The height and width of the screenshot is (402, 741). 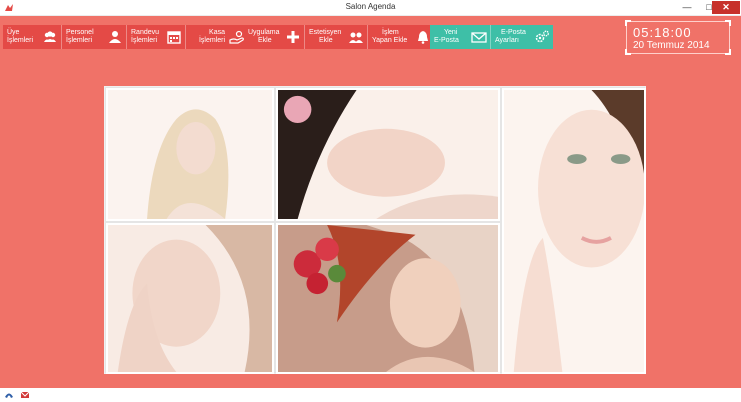 I want to click on add-operator-button: İşlem Yapan Ekle, so click(x=401, y=37).